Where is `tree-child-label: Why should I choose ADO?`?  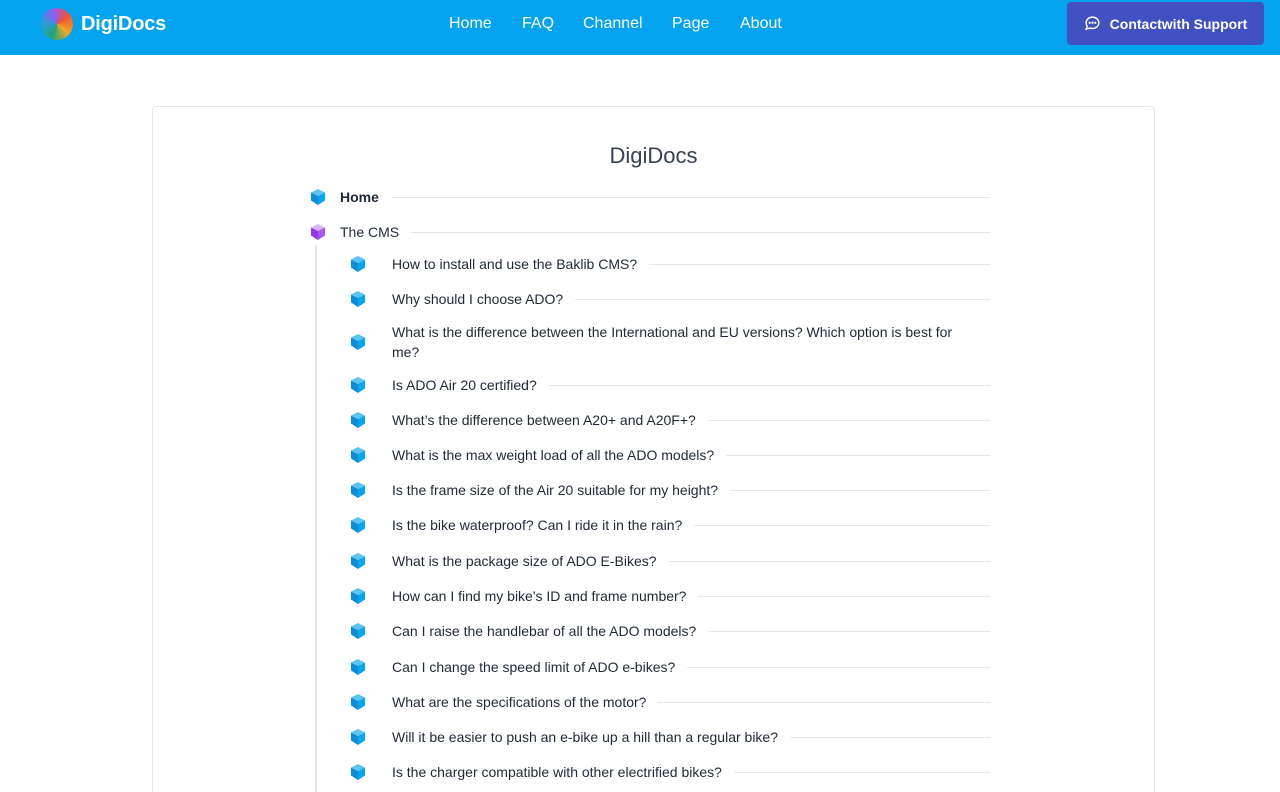 tree-child-label: Why should I choose ADO? is located at coordinates (478, 299).